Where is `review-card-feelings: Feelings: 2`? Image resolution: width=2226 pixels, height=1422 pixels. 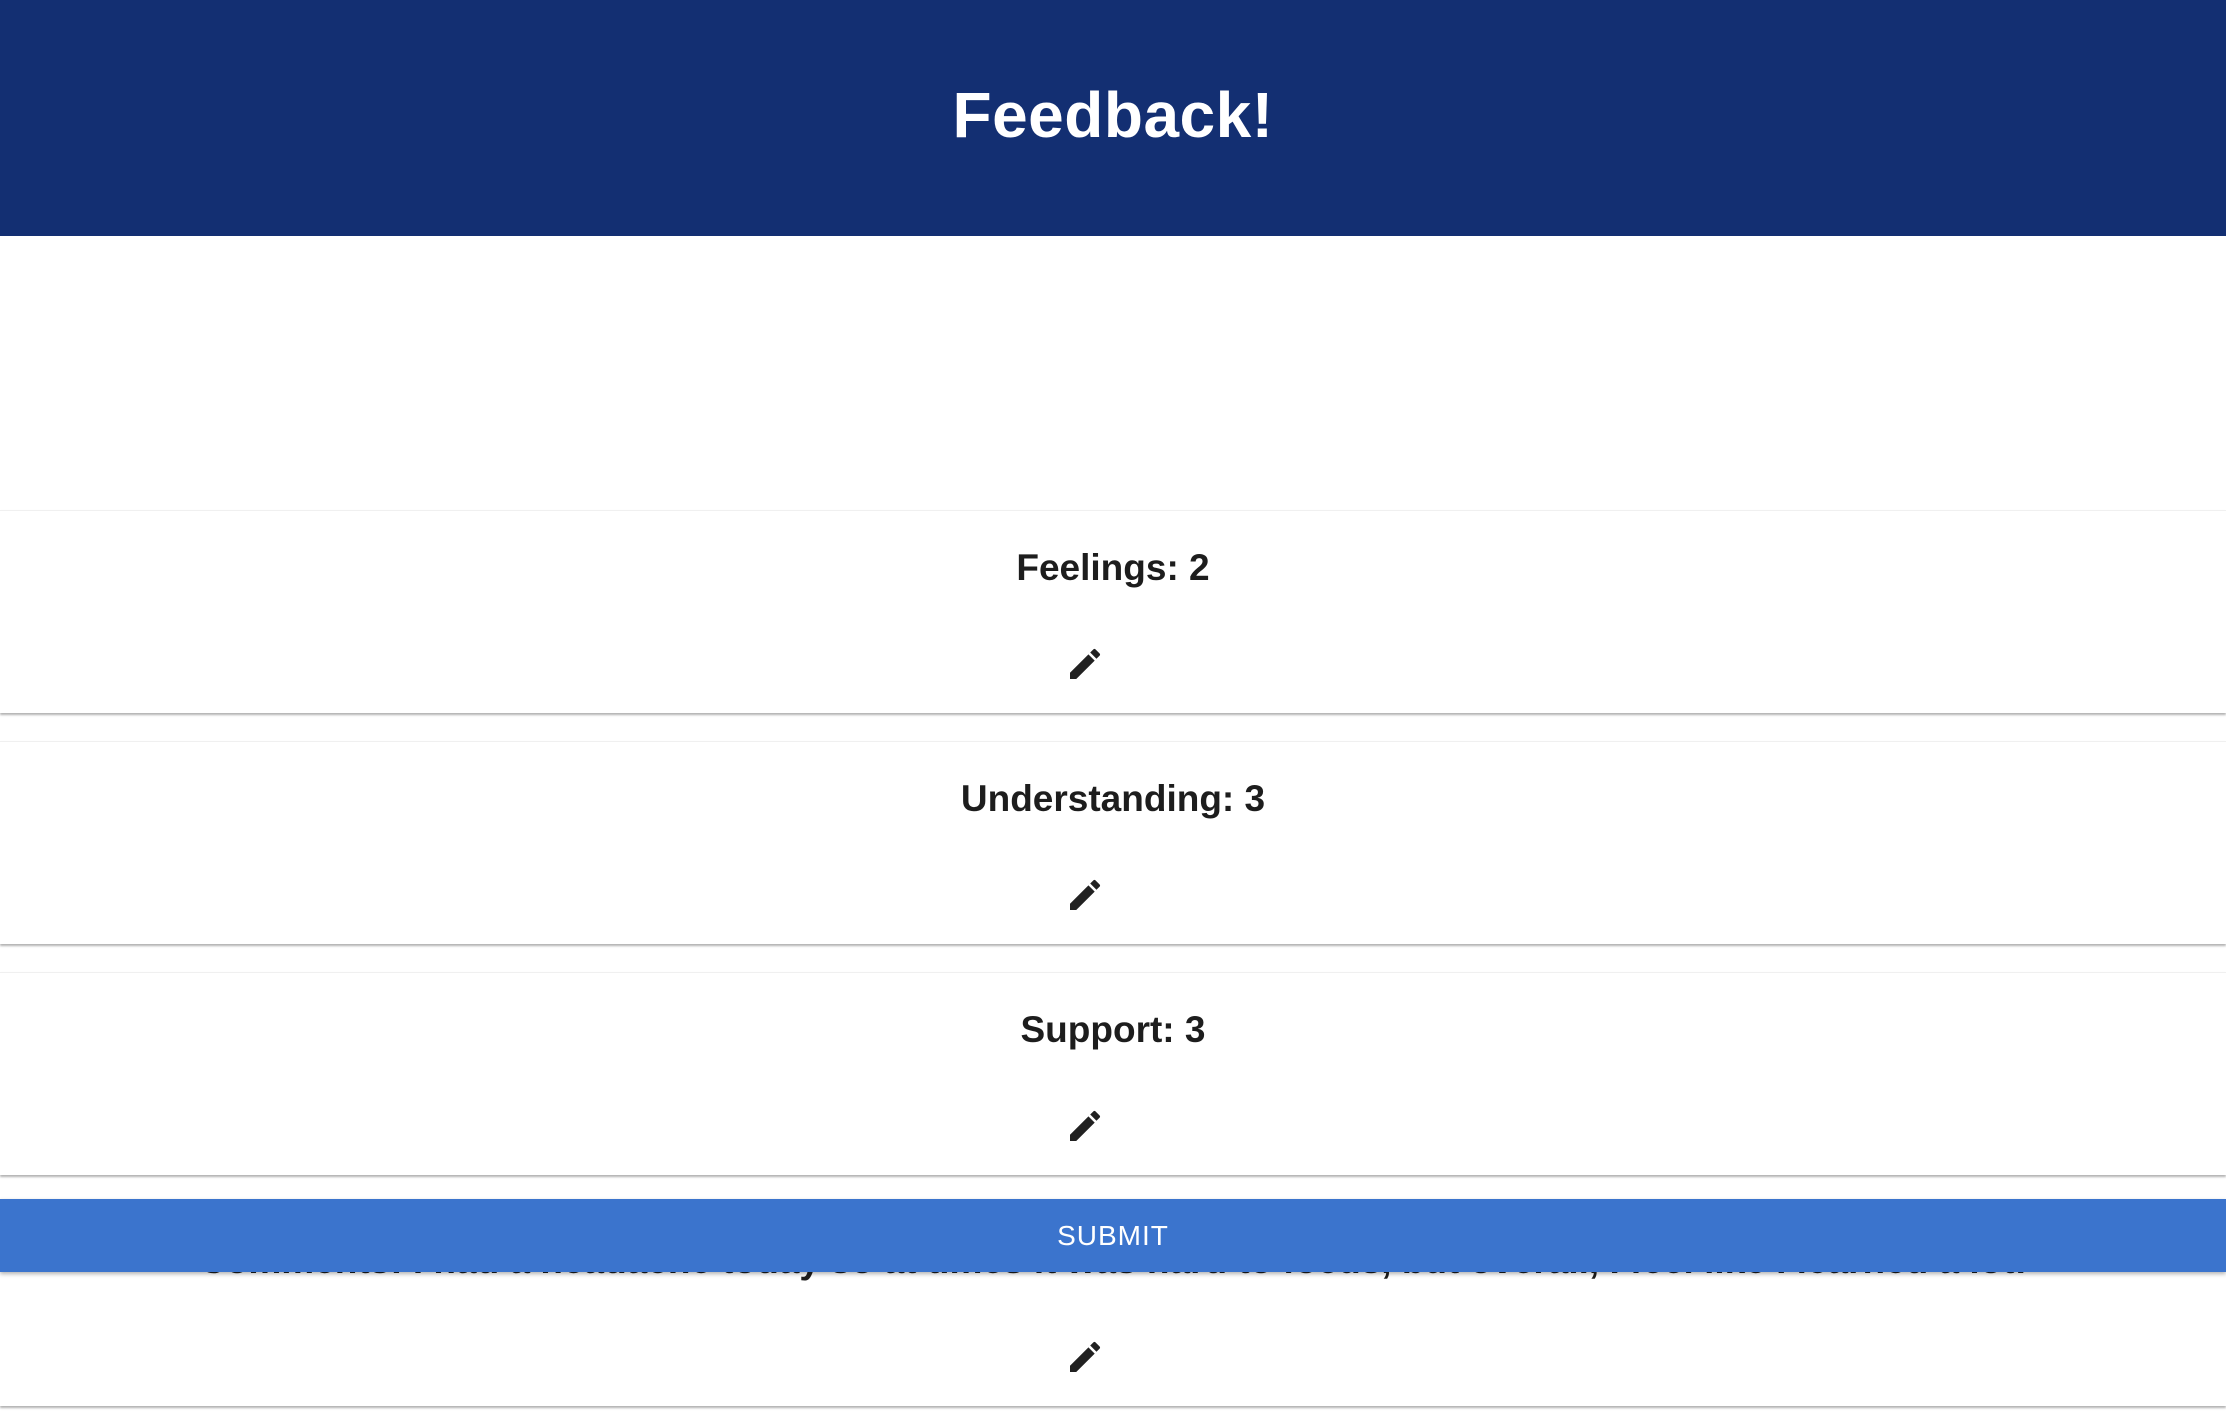
review-card-feelings: Feelings: 2 is located at coordinates (1113, 611).